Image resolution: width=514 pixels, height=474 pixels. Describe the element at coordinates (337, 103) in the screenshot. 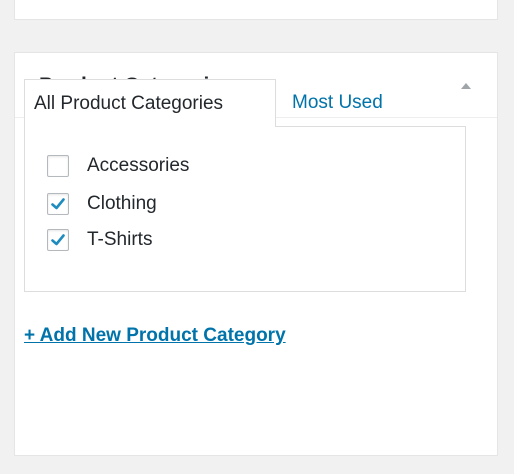

I see `tab-most-used: Most Used` at that location.